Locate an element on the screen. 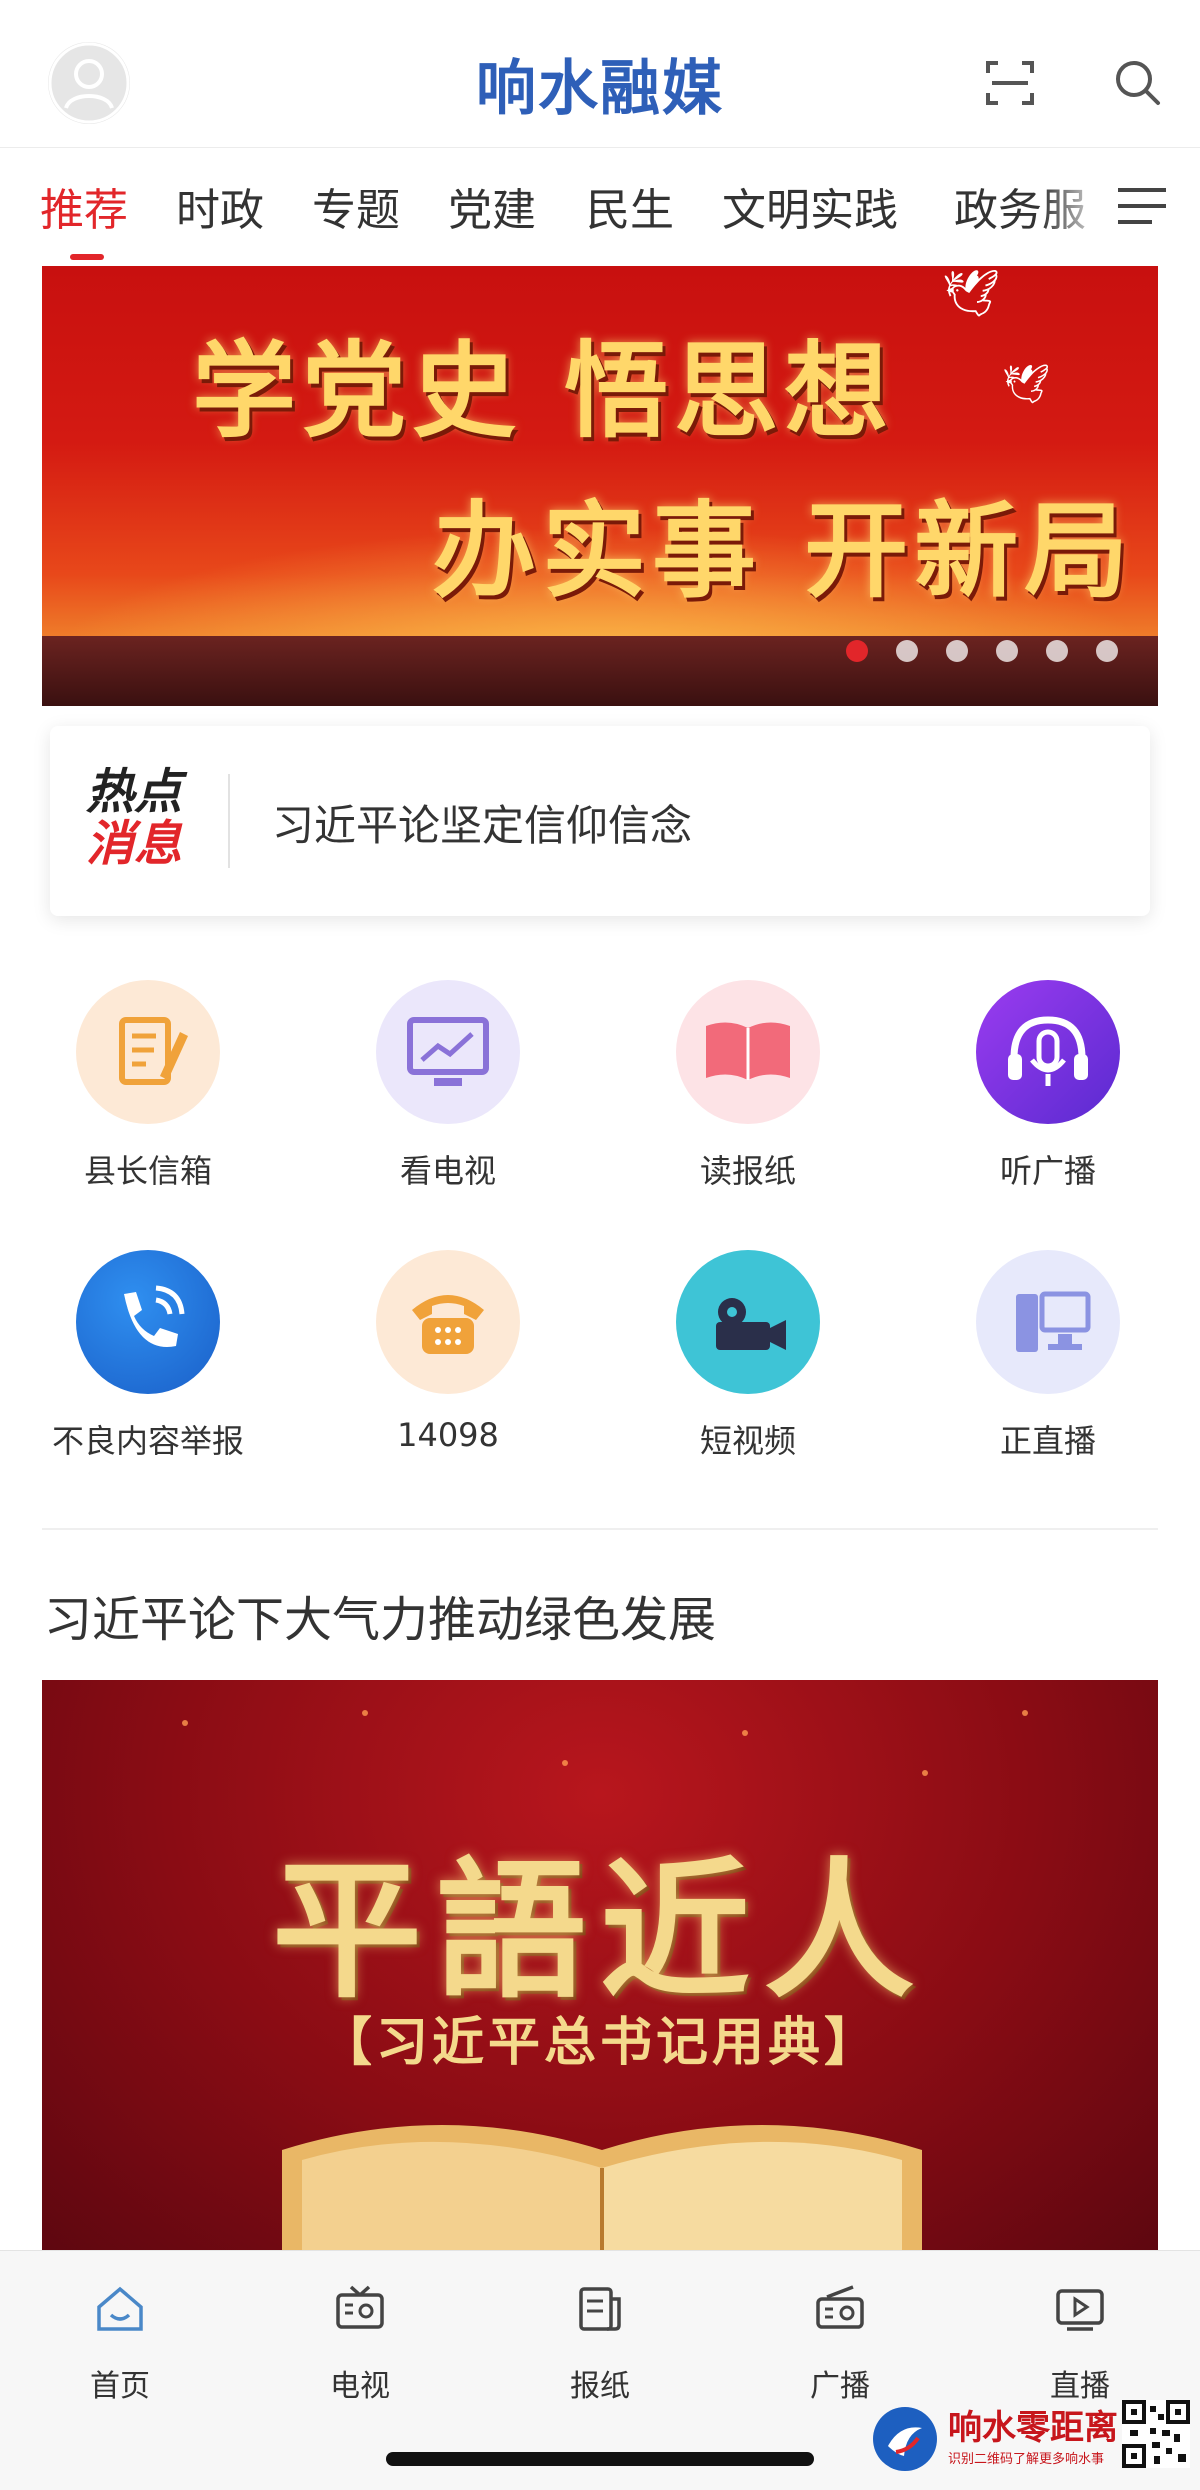 The width and height of the screenshot is (1200, 2490). tab-topics: 专题 is located at coordinates (356, 206).